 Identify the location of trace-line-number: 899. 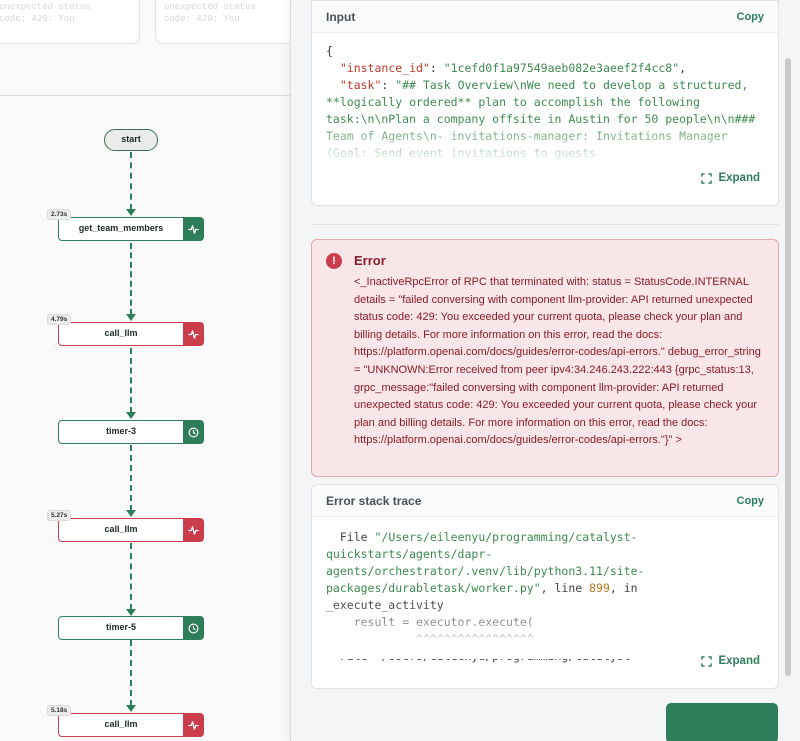
(599, 588).